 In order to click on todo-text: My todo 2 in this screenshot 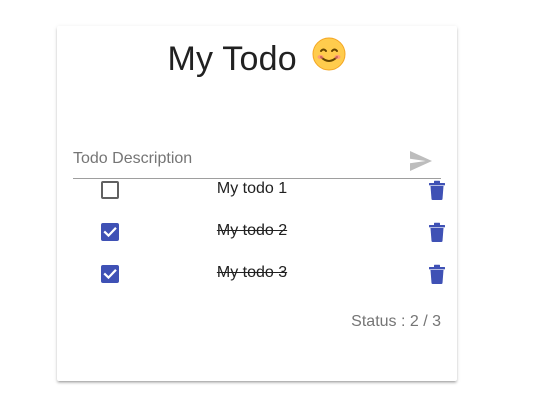, I will do `click(252, 230)`.